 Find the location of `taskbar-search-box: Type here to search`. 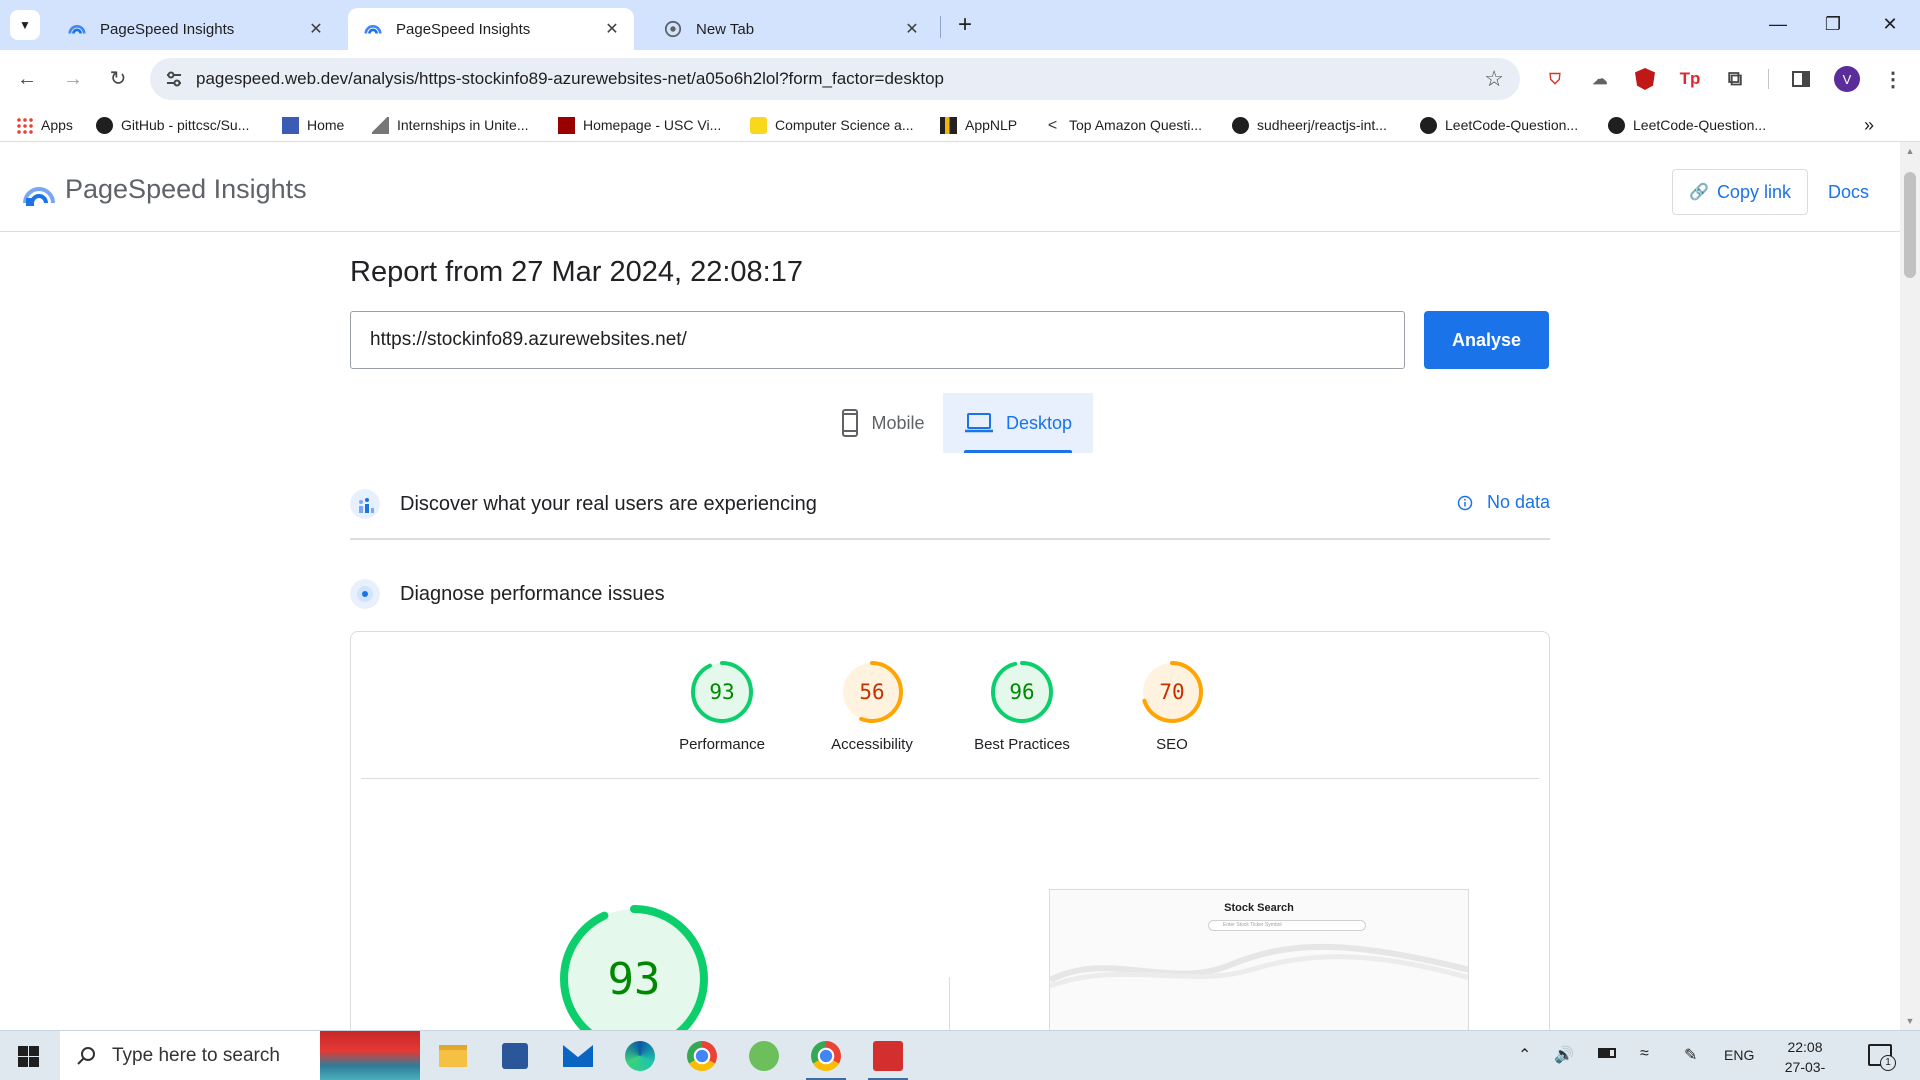

taskbar-search-box: Type here to search is located at coordinates (190, 1055).